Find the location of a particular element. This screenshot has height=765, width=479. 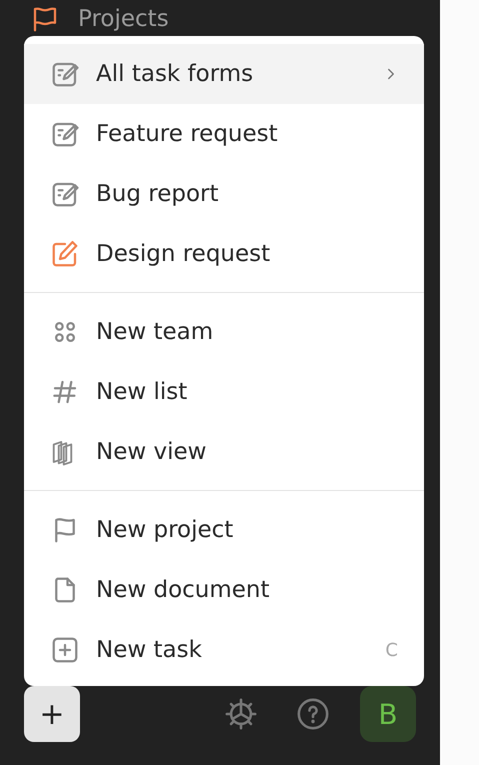

menu-item: New project is located at coordinates (224, 530).